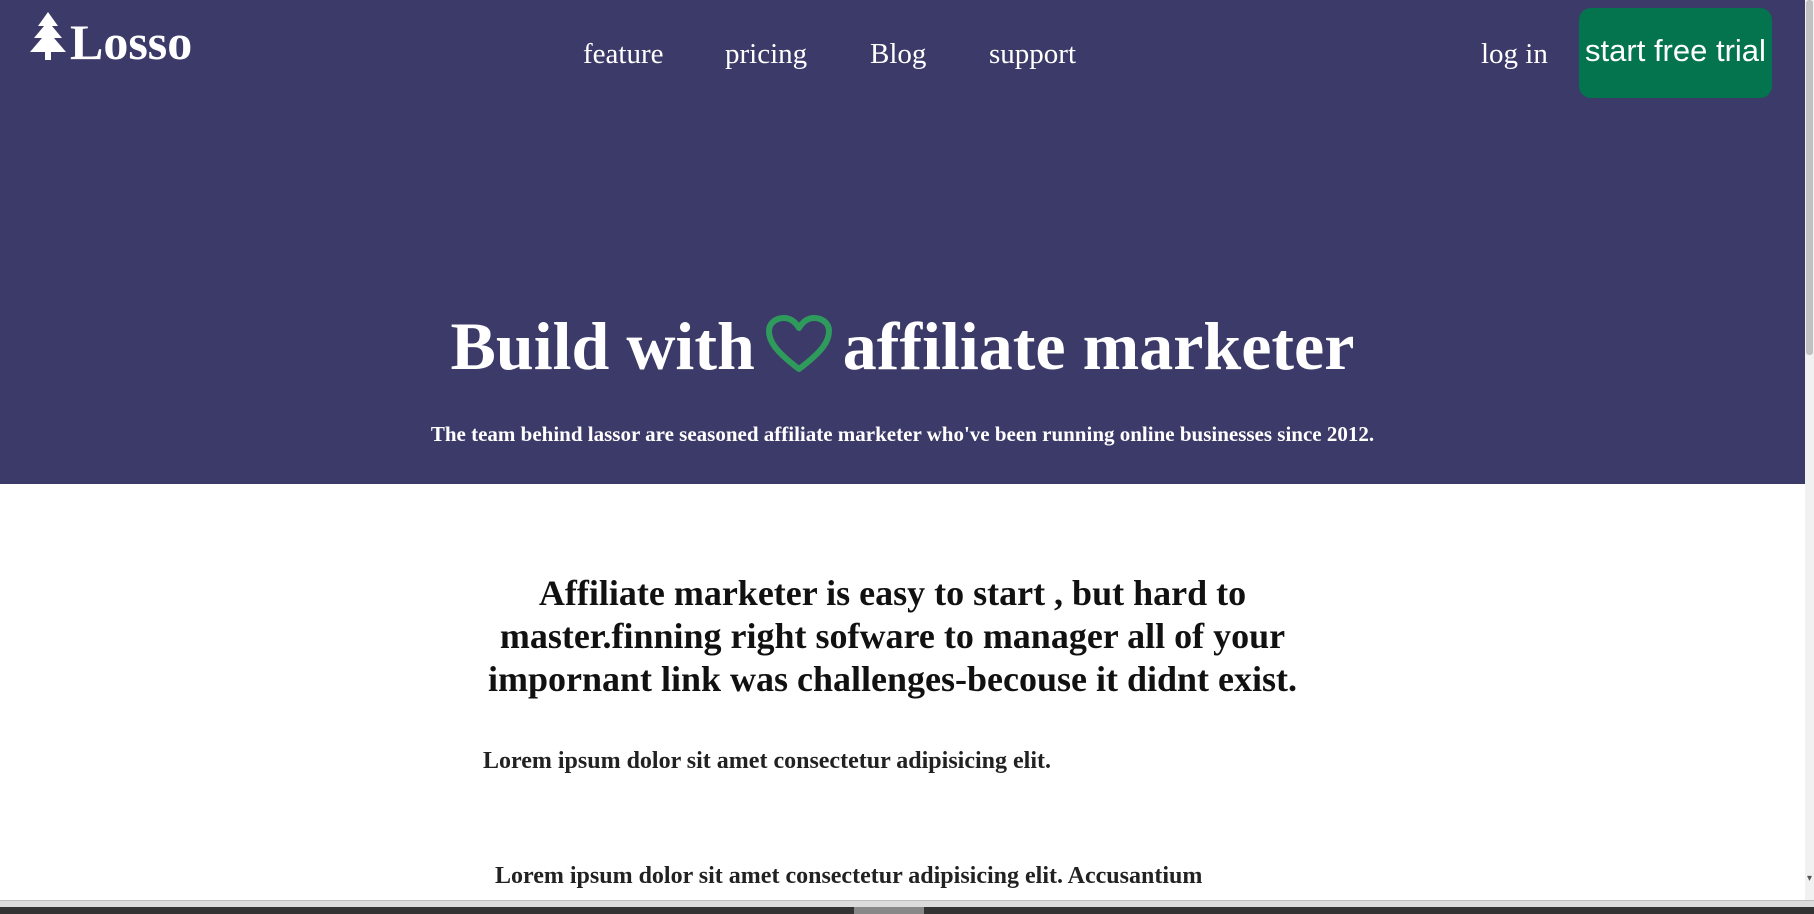 Image resolution: width=1814 pixels, height=914 pixels. Describe the element at coordinates (1098, 346) in the screenshot. I see `headline-right: affiliate marketer` at that location.